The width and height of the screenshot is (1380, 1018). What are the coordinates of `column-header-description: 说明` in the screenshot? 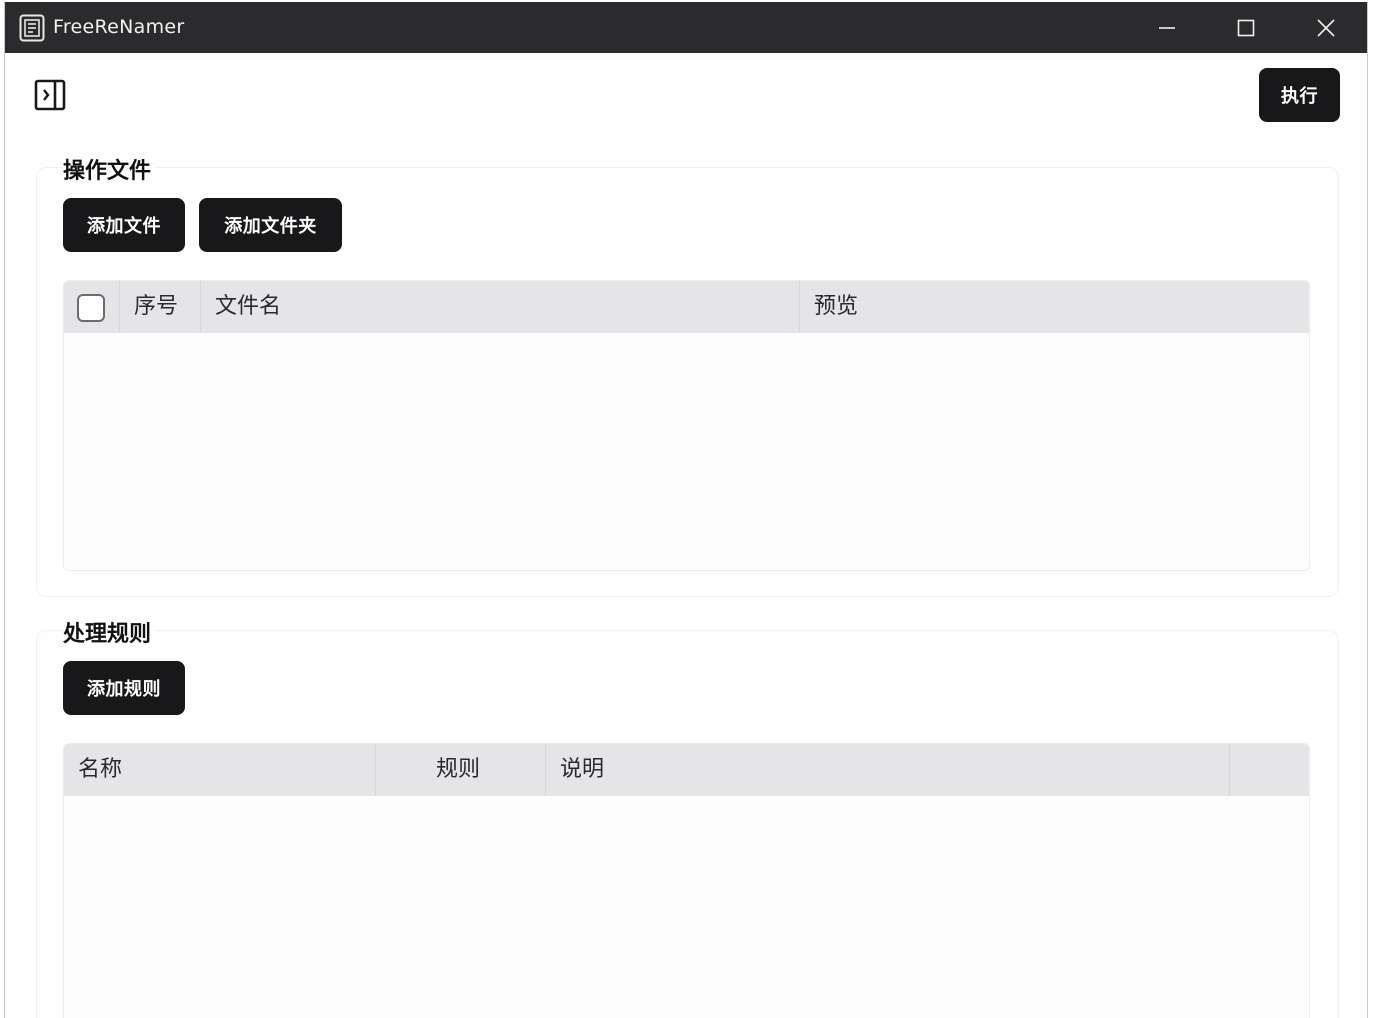 It's located at (888, 770).